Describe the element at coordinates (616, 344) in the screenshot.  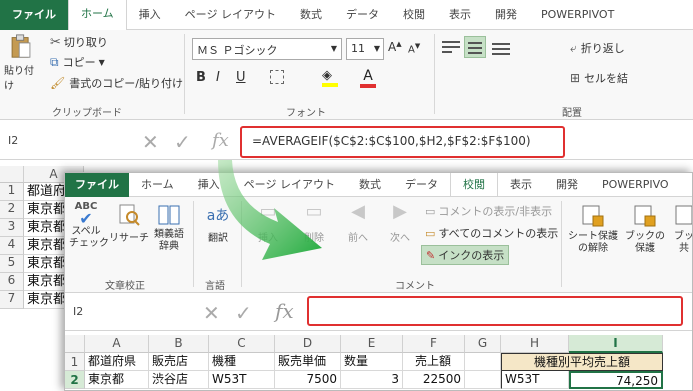
I see `col-header-i: I` at that location.